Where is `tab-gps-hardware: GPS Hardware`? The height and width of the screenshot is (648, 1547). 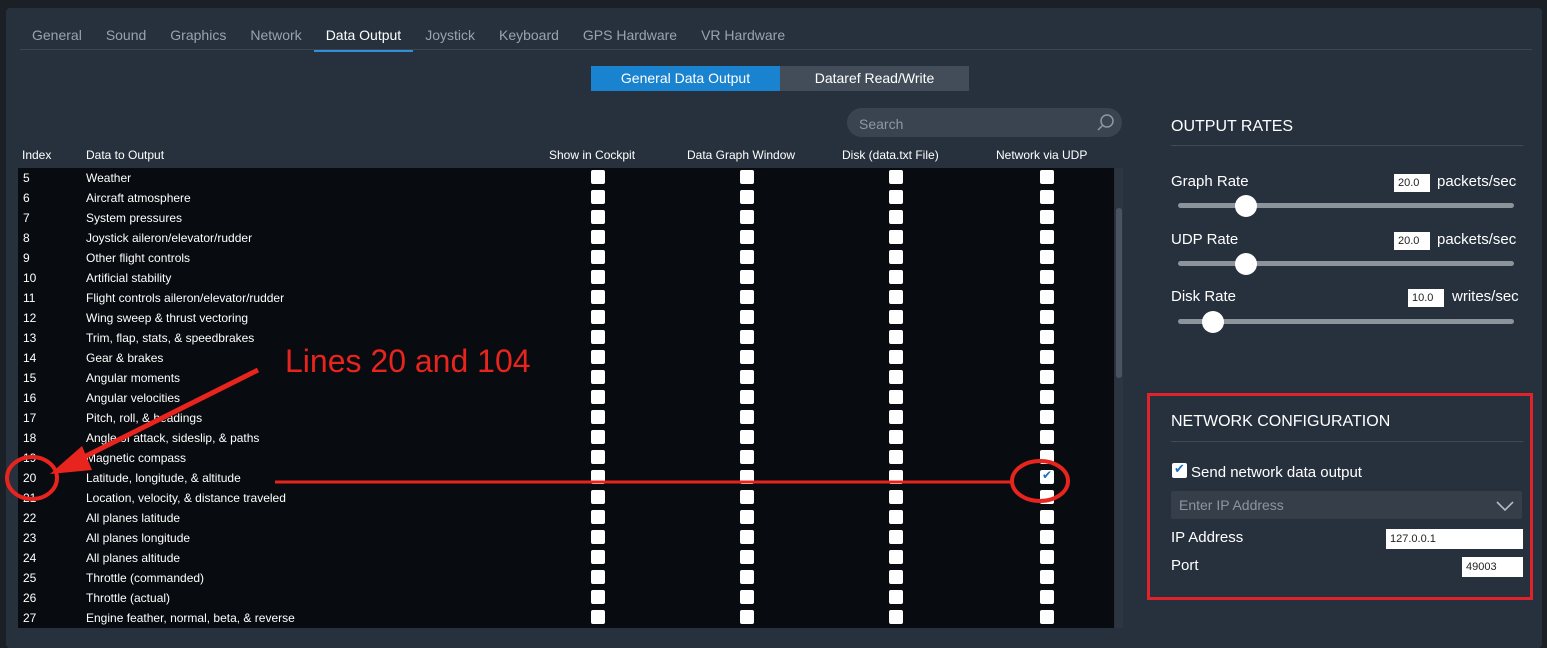 tab-gps-hardware: GPS Hardware is located at coordinates (630, 28).